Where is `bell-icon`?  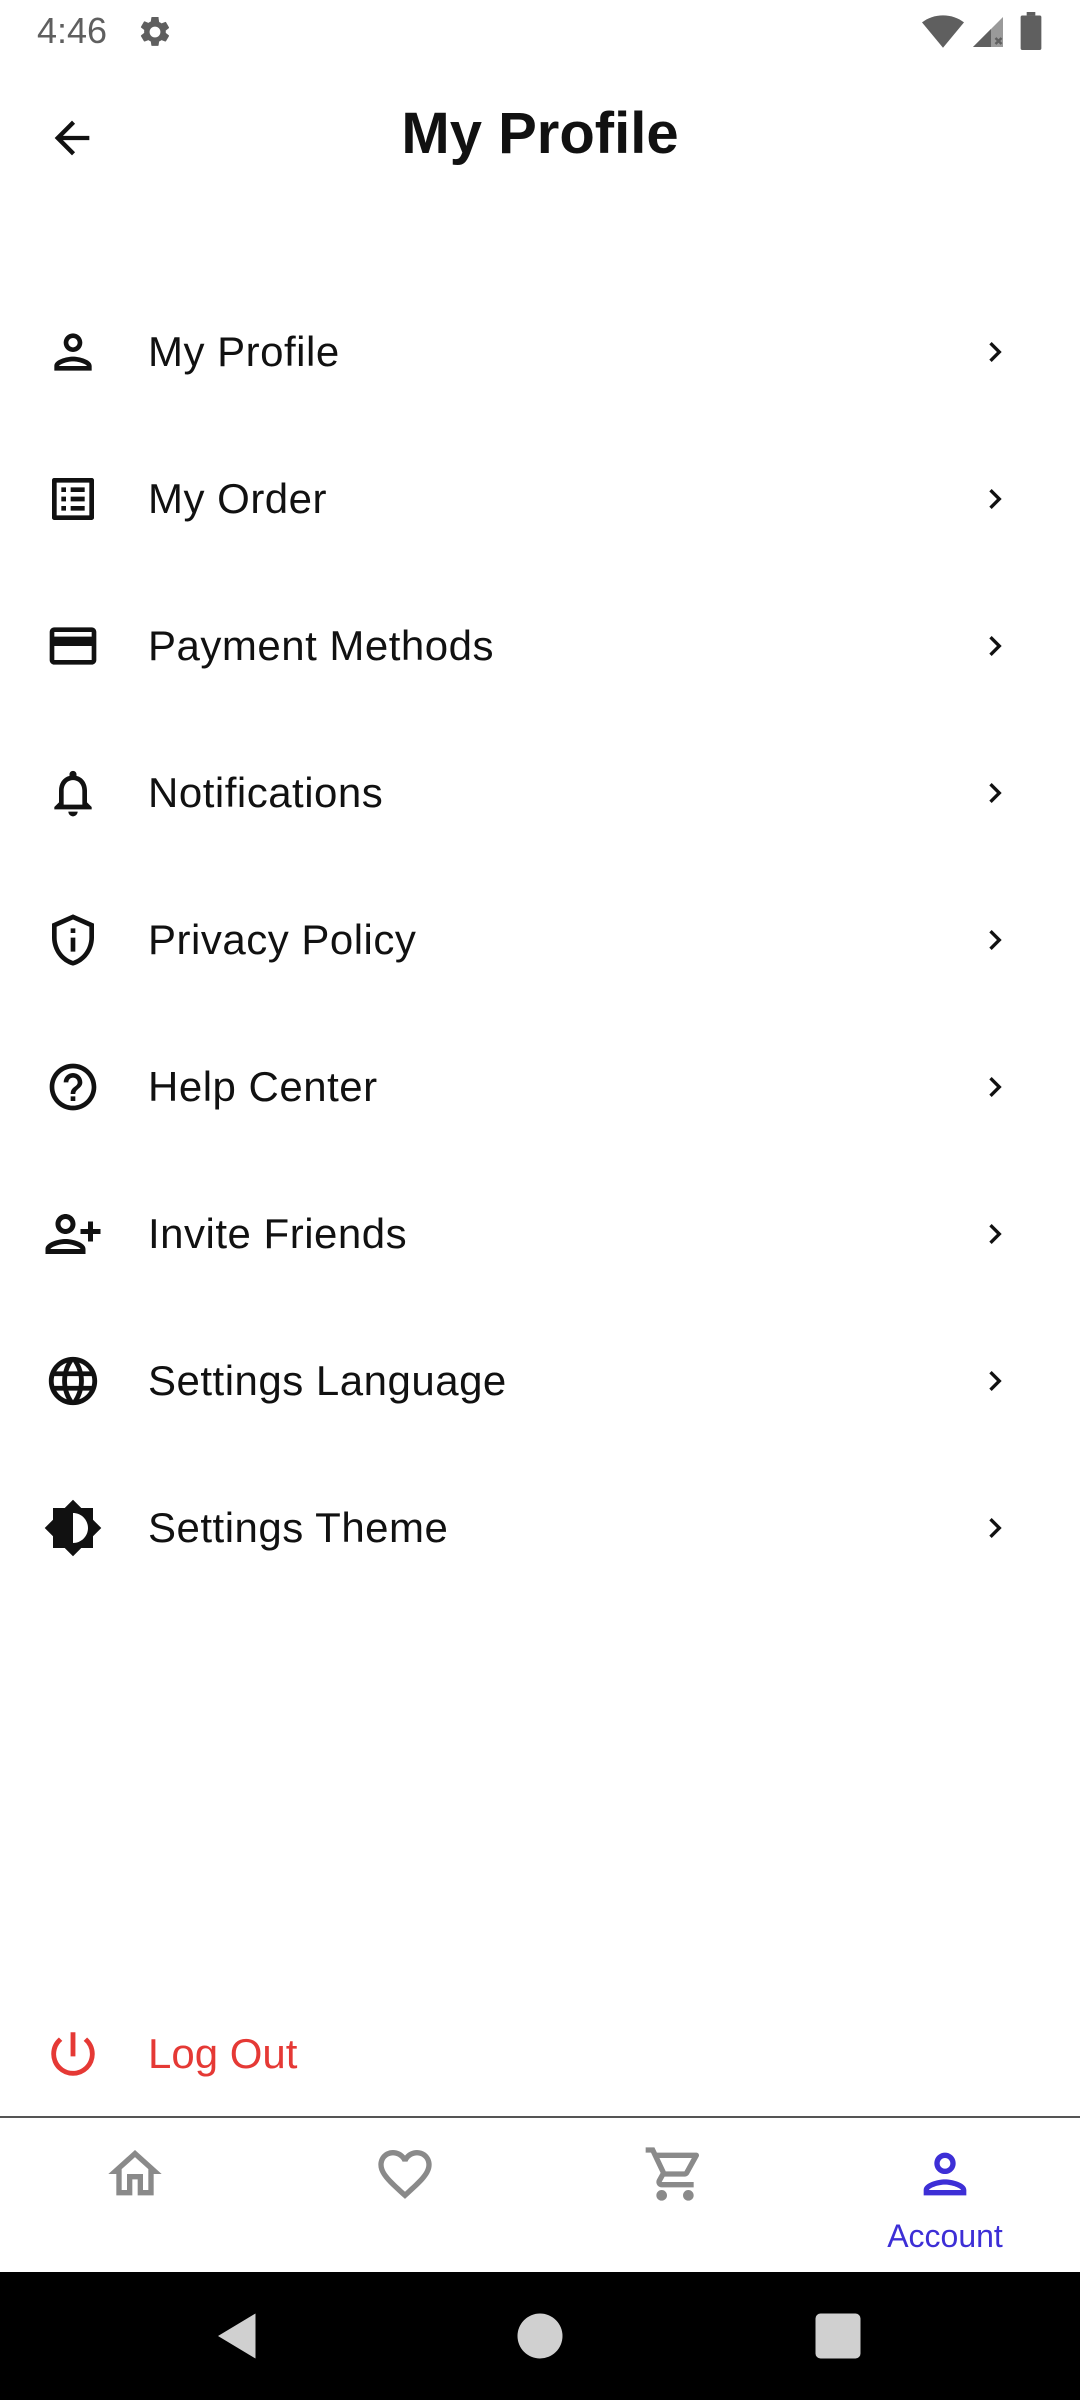 bell-icon is located at coordinates (73, 793).